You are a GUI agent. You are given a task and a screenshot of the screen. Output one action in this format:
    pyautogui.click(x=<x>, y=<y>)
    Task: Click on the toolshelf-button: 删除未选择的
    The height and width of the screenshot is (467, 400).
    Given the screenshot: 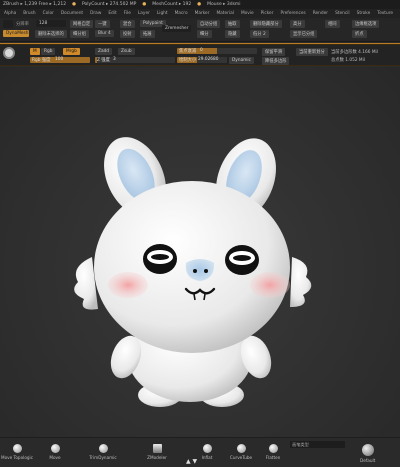 What is the action you would take?
    pyautogui.click(x=51, y=34)
    